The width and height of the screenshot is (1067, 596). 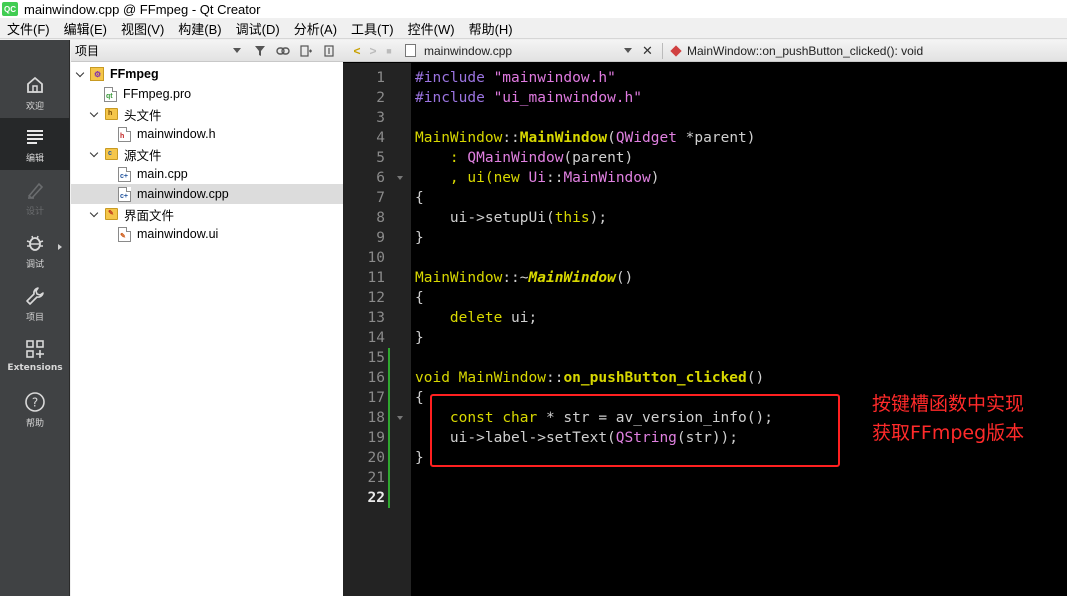 I want to click on menu-help: 帮助(H), so click(x=491, y=28).